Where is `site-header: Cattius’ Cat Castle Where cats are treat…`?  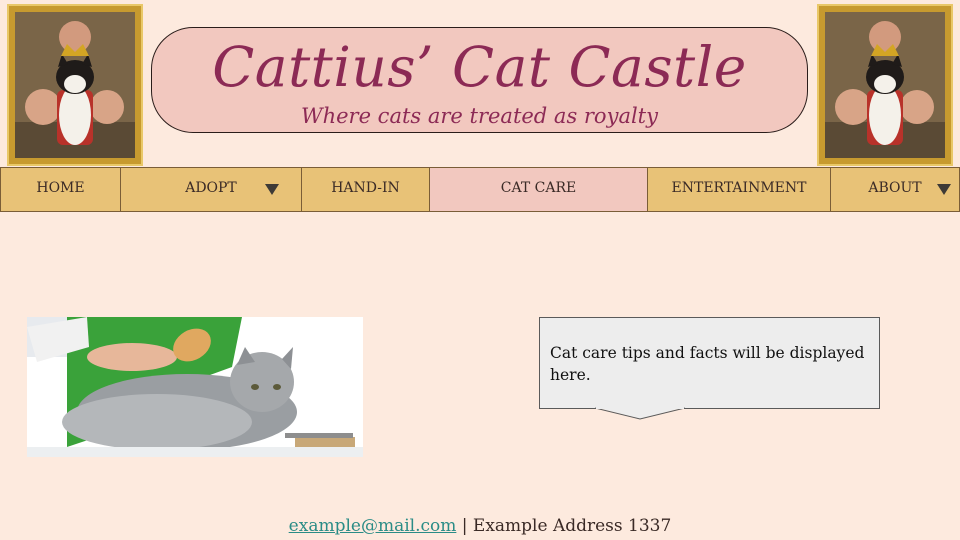 site-header: Cattius’ Cat Castle Where cats are treat… is located at coordinates (479, 80).